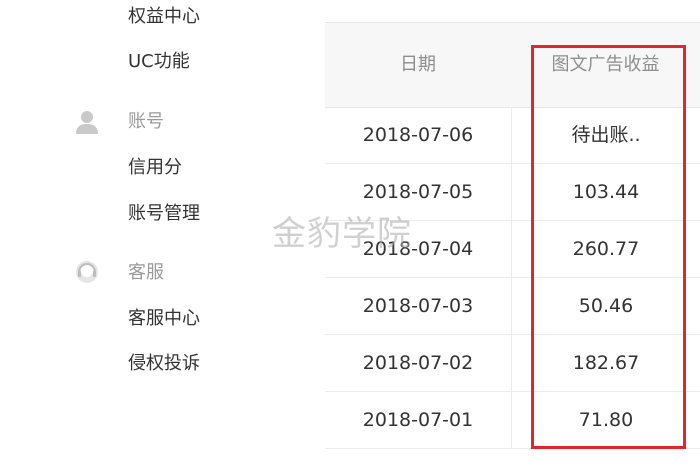 Image resolution: width=700 pixels, height=469 pixels. Describe the element at coordinates (605, 249) in the screenshot. I see `cell-revenue: 260.77` at that location.